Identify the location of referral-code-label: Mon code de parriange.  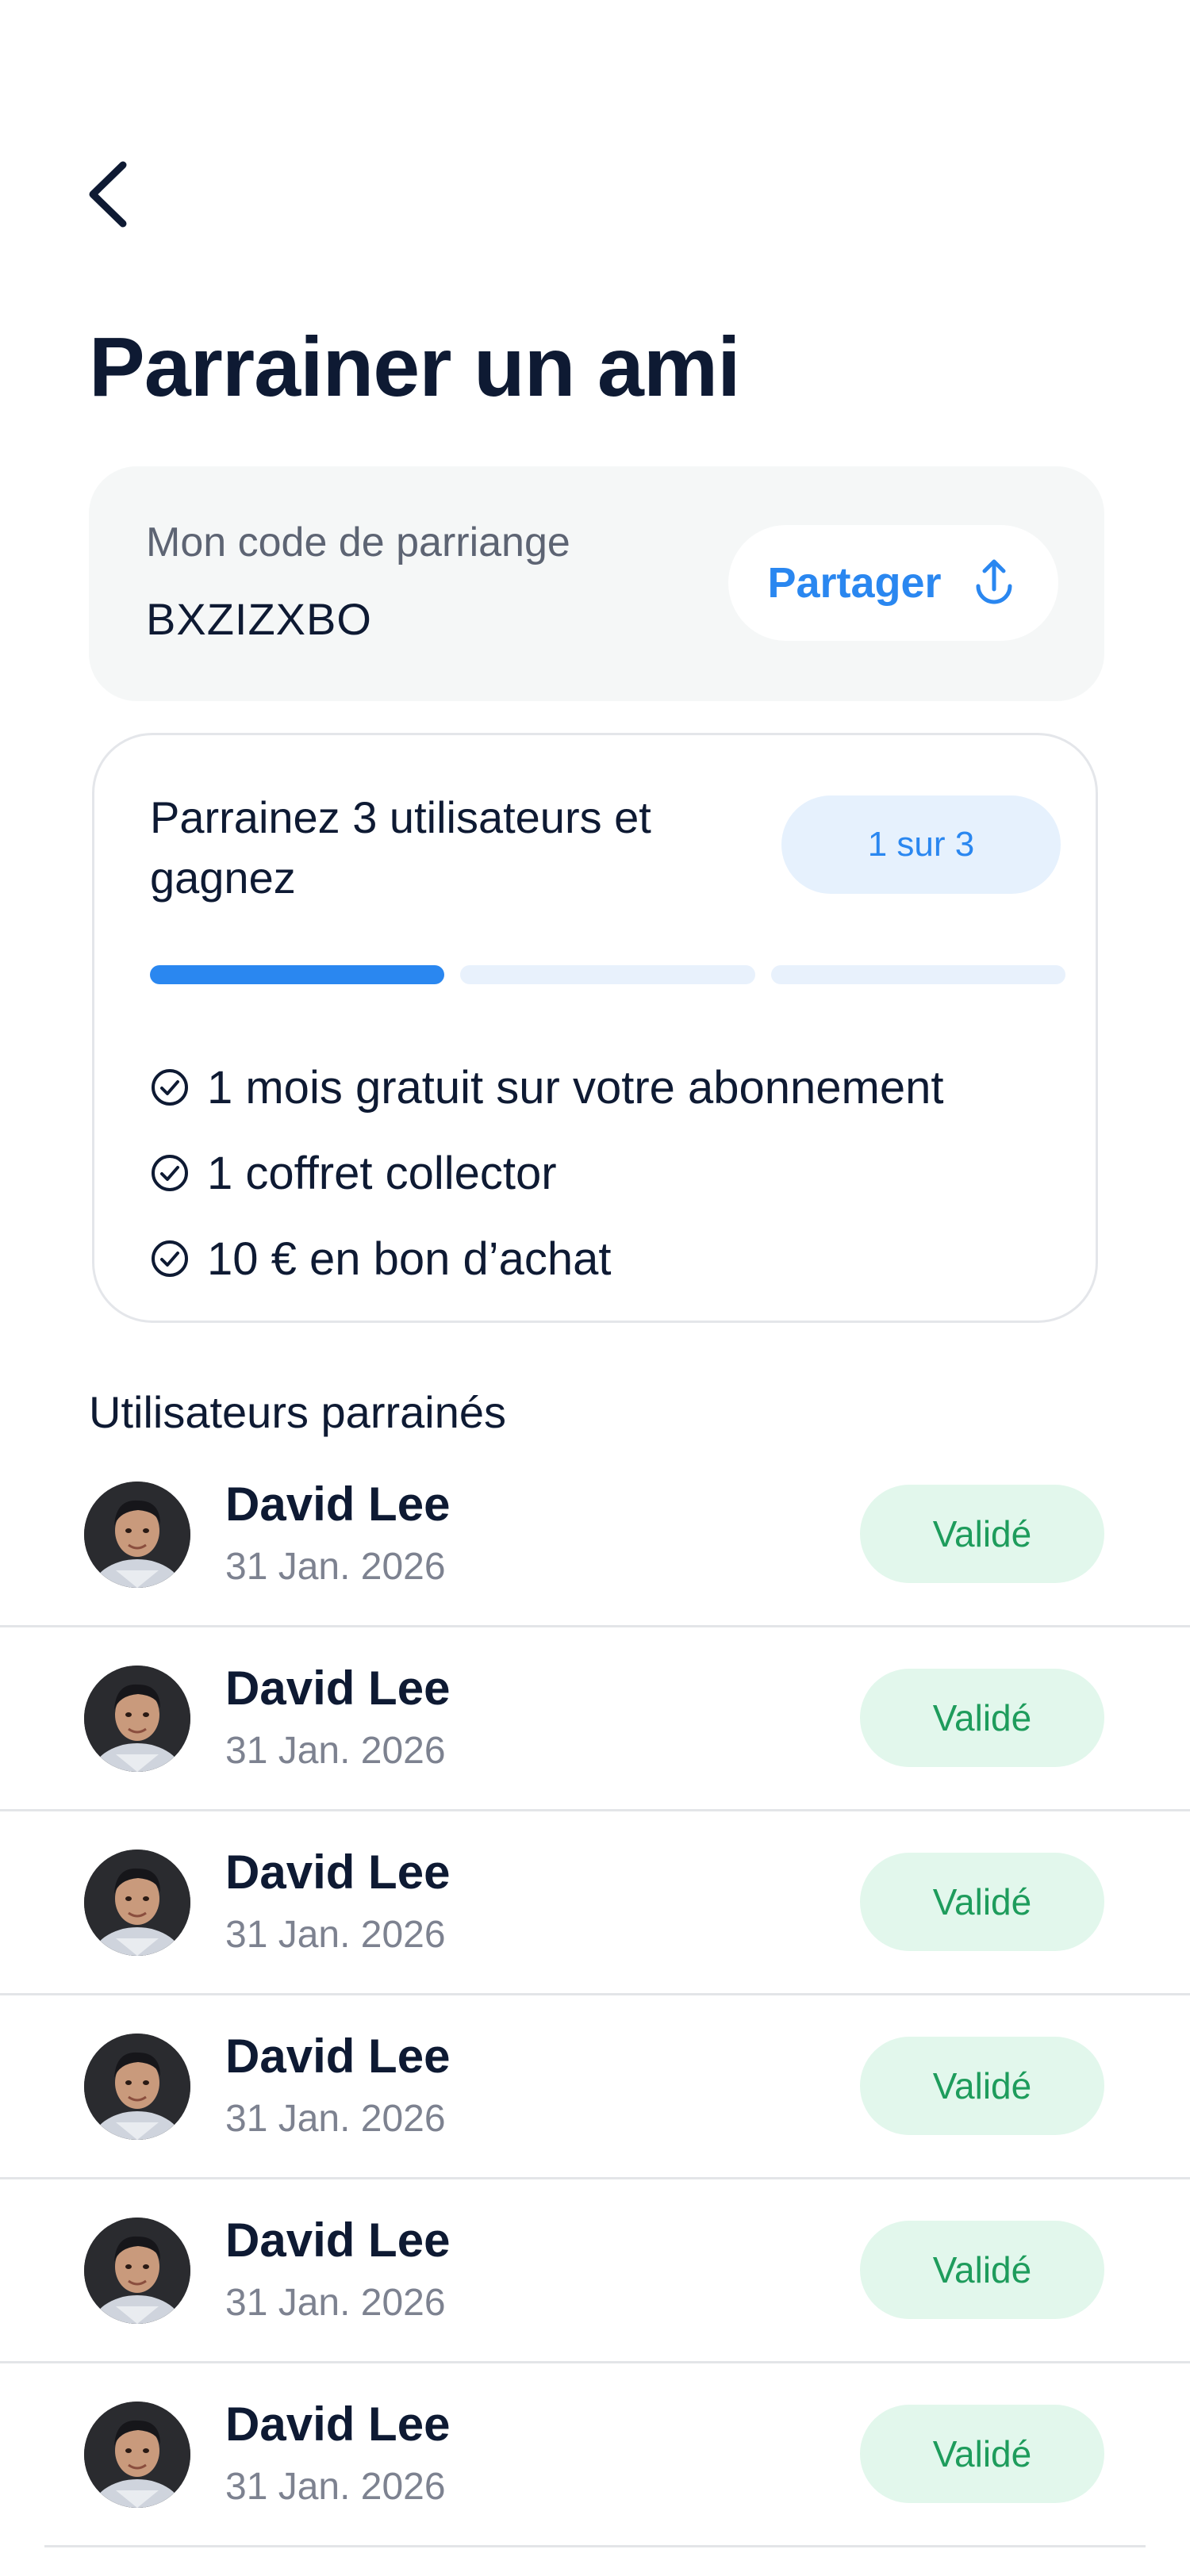
(358, 542).